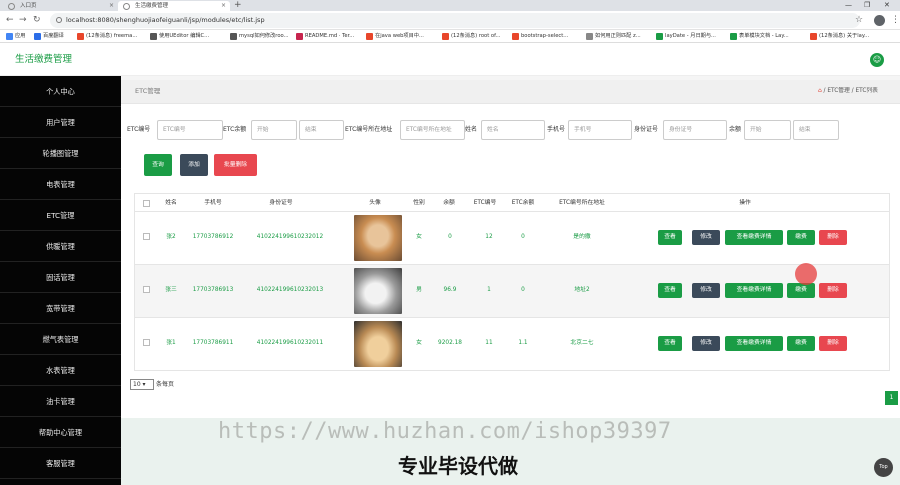 This screenshot has width=900, height=485. Describe the element at coordinates (60, 370) in the screenshot. I see `sidebar-item-10: 水表管理` at that location.